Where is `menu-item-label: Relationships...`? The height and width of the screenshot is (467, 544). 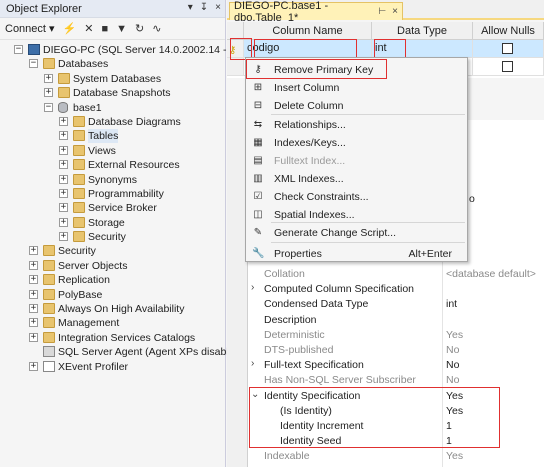 menu-item-label: Relationships... is located at coordinates (310, 125).